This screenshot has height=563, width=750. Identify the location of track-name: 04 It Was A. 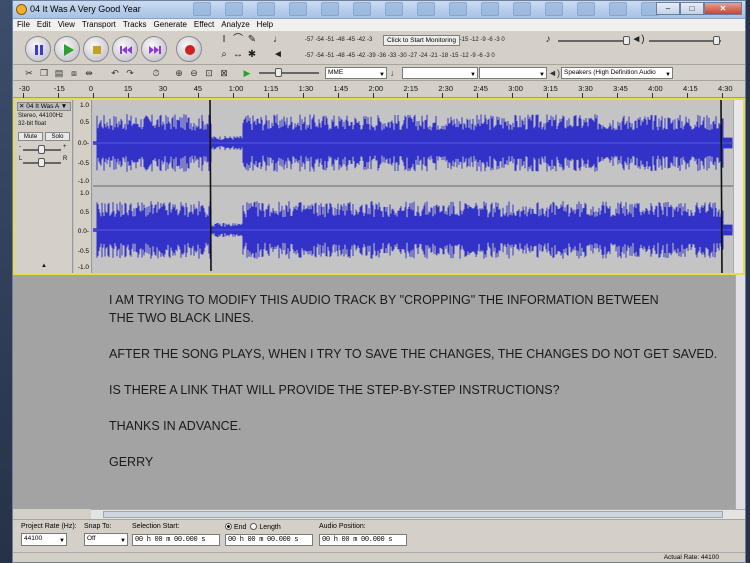
(42, 106).